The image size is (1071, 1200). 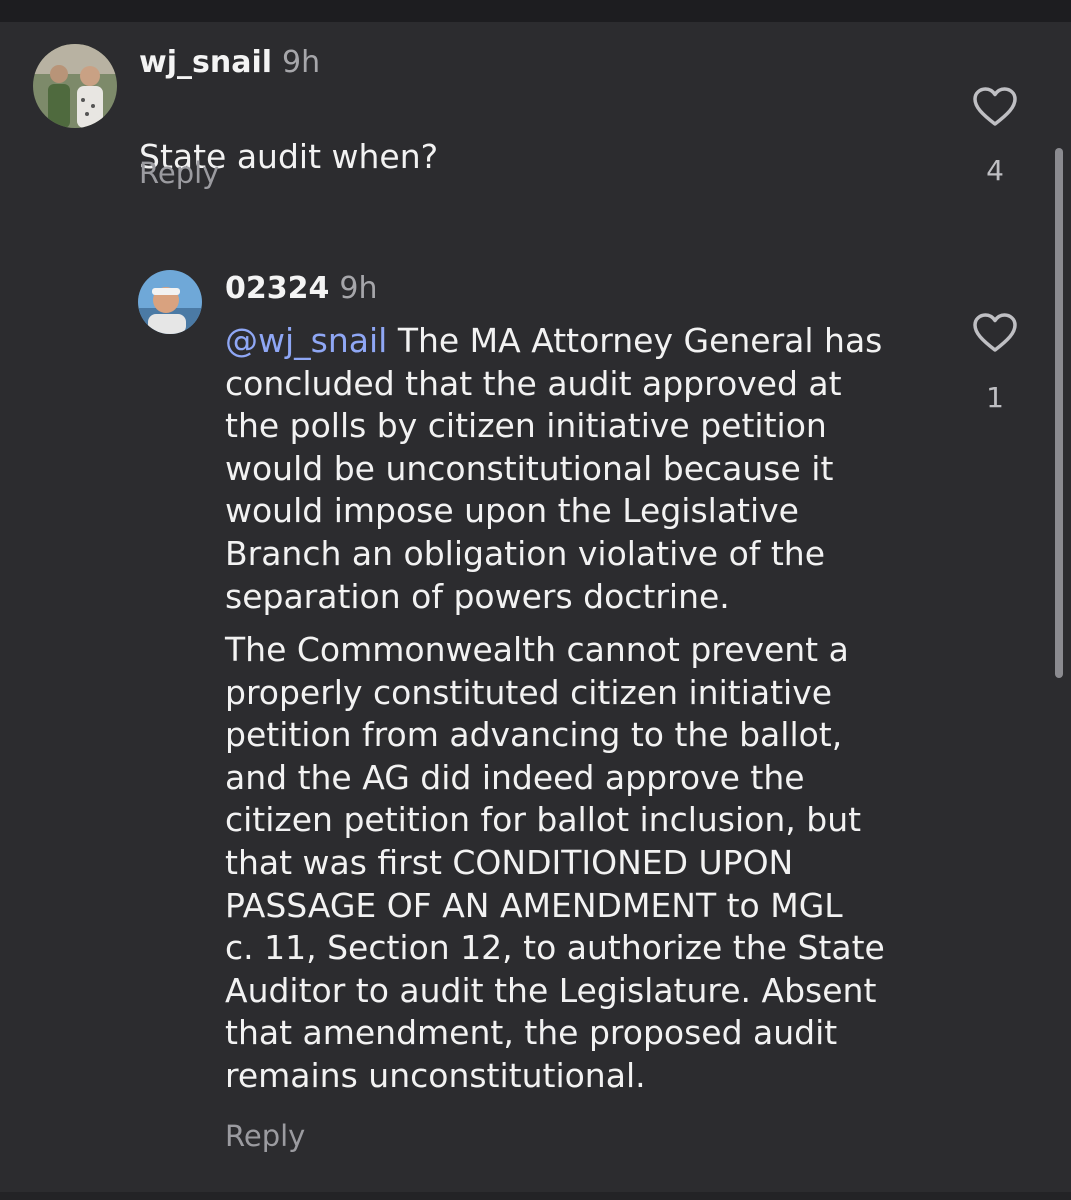 I want to click on comment-header: 02324 9h, so click(x=301, y=288).